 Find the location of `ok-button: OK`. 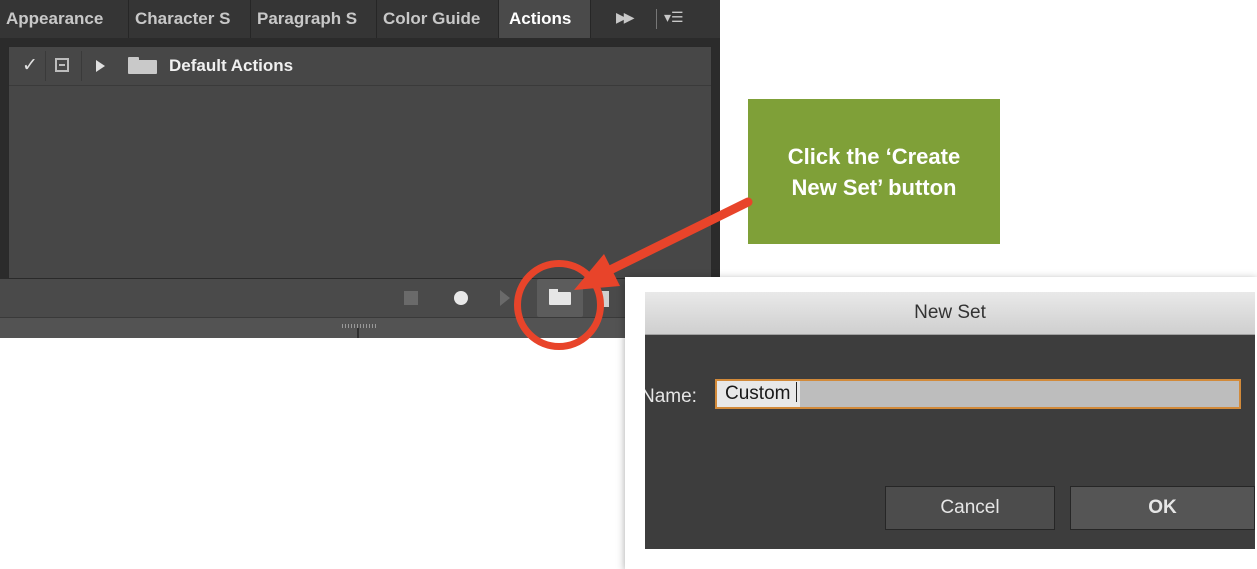

ok-button: OK is located at coordinates (1162, 508).